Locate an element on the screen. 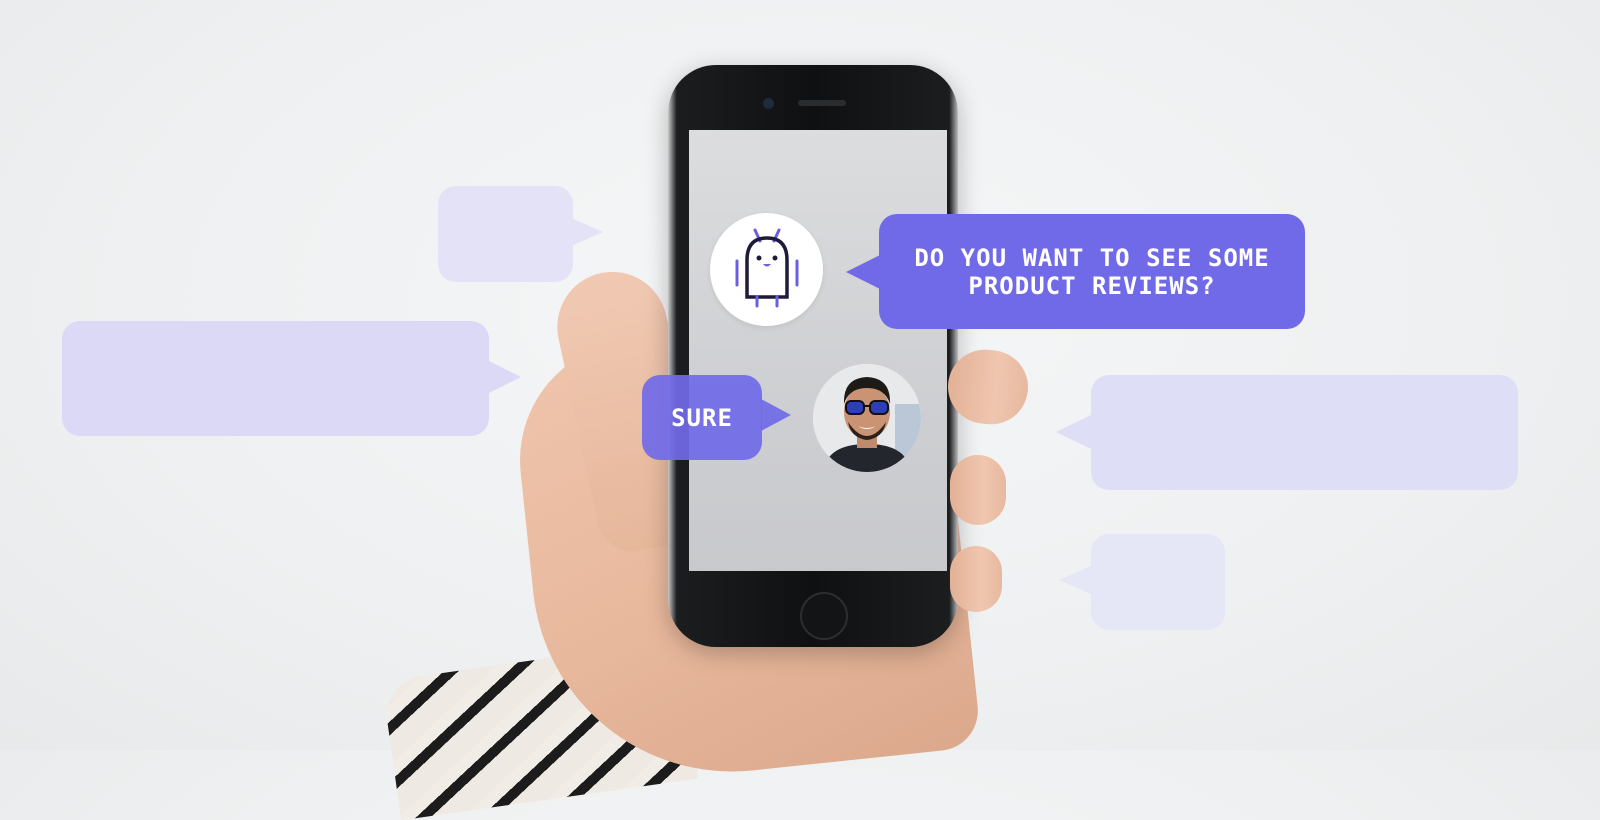 The height and width of the screenshot is (820, 1600). ghost-bubble-mid-left is located at coordinates (291, 378).